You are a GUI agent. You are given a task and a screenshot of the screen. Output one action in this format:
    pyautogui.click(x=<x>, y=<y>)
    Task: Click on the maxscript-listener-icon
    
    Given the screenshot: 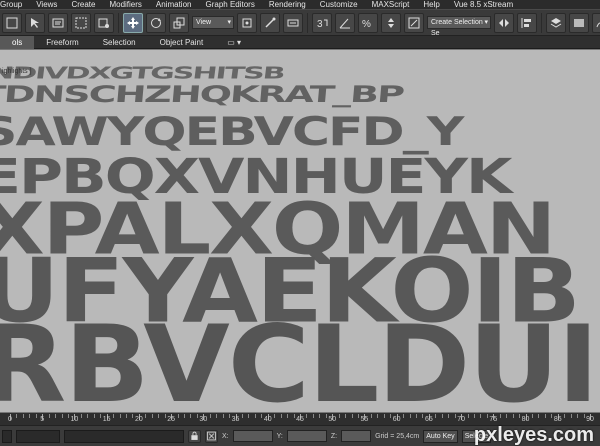 What is the action you would take?
    pyautogui.click(x=7, y=436)
    